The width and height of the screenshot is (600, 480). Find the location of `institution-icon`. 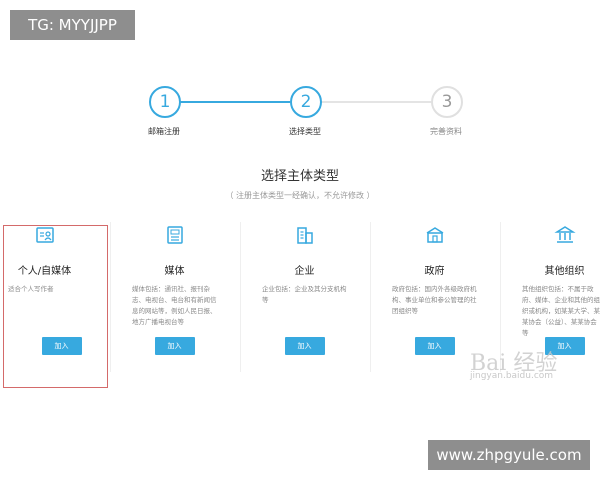

institution-icon is located at coordinates (564, 235).